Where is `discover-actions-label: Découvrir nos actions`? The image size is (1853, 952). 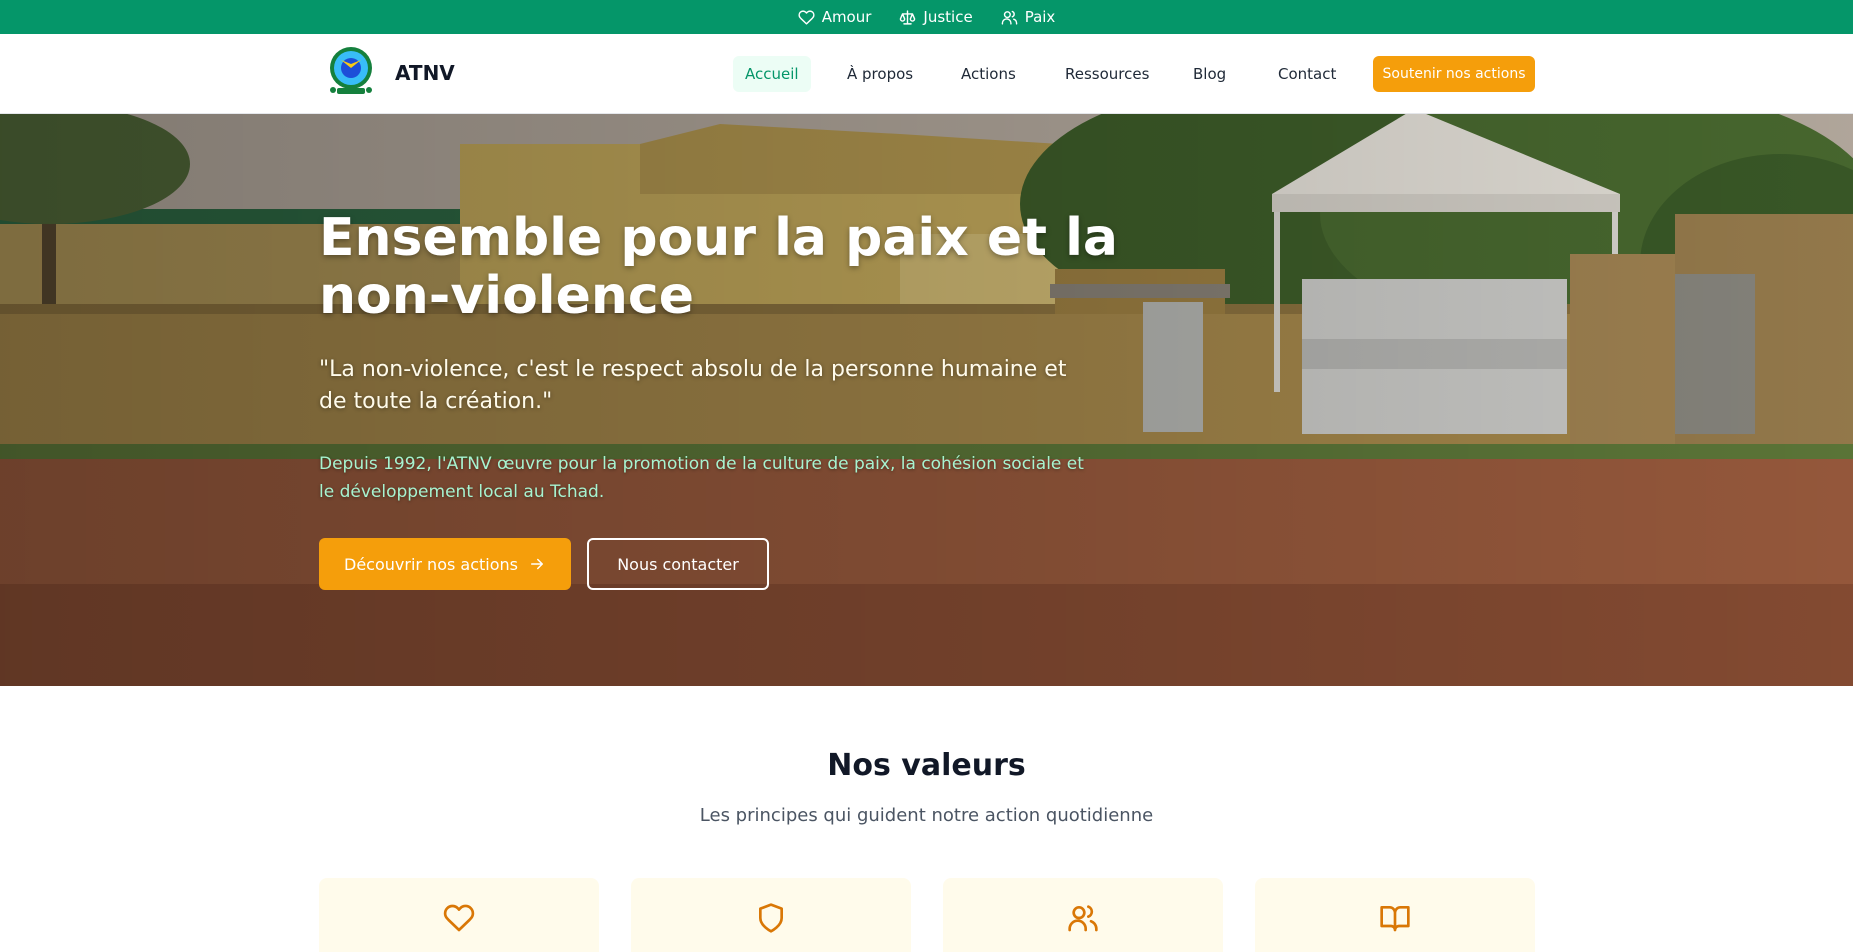 discover-actions-label: Découvrir nos actions is located at coordinates (431, 564).